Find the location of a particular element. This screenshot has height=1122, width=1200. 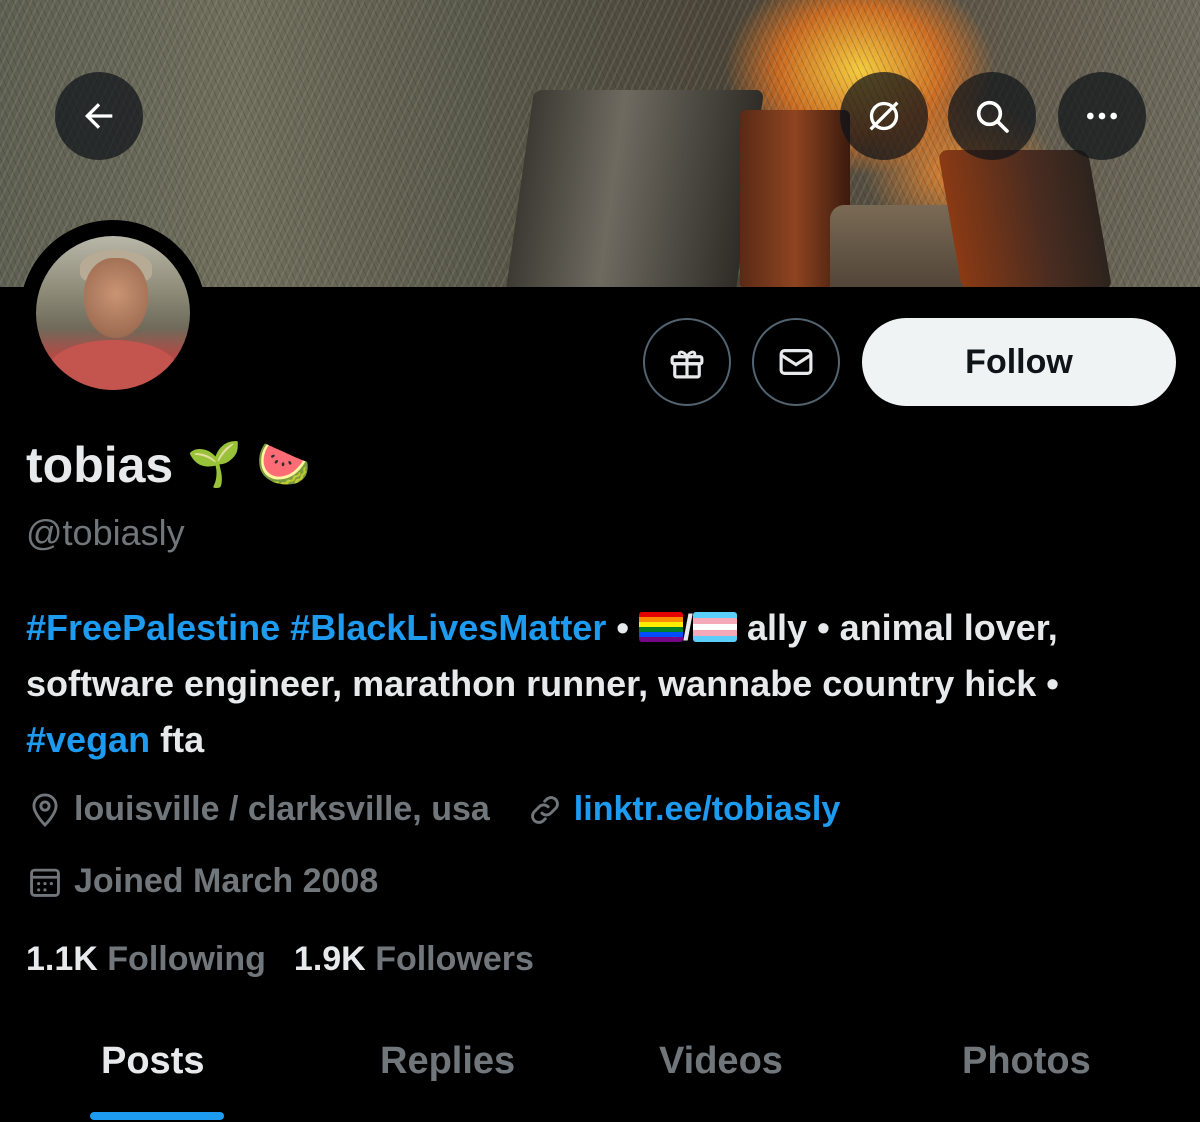

joined-date: Joined March 2008 is located at coordinates (226, 881).